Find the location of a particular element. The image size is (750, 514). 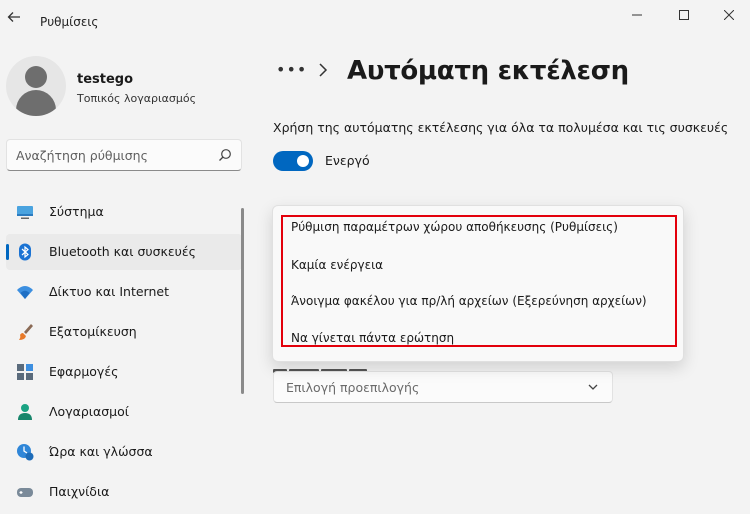

bluetooth-icon is located at coordinates (25, 252).